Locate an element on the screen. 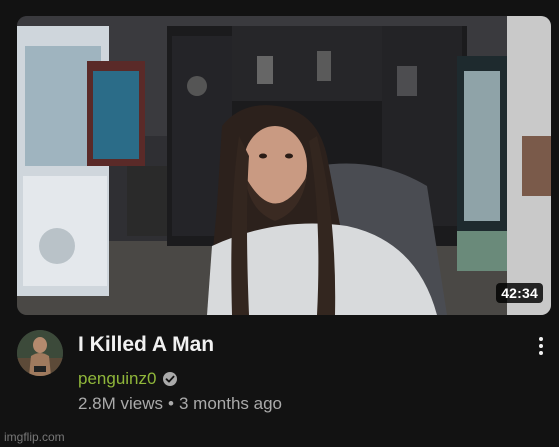 This screenshot has height=447, width=559. vertical-ellipsis-icon is located at coordinates (541, 346).